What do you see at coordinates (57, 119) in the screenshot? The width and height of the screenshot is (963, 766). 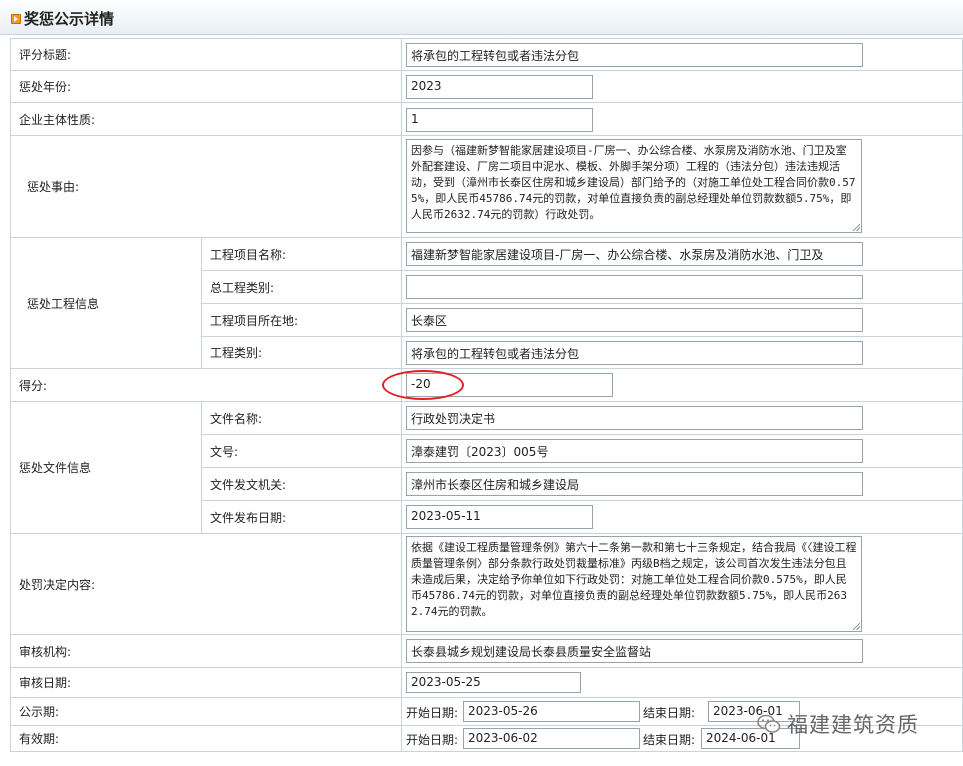 I see `label-nature: 企业主体性质:` at bounding box center [57, 119].